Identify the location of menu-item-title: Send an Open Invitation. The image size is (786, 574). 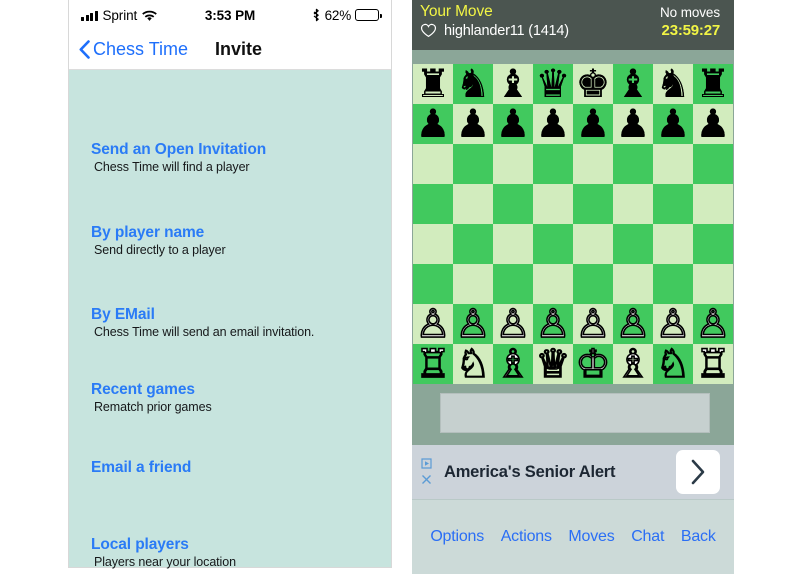
(179, 149).